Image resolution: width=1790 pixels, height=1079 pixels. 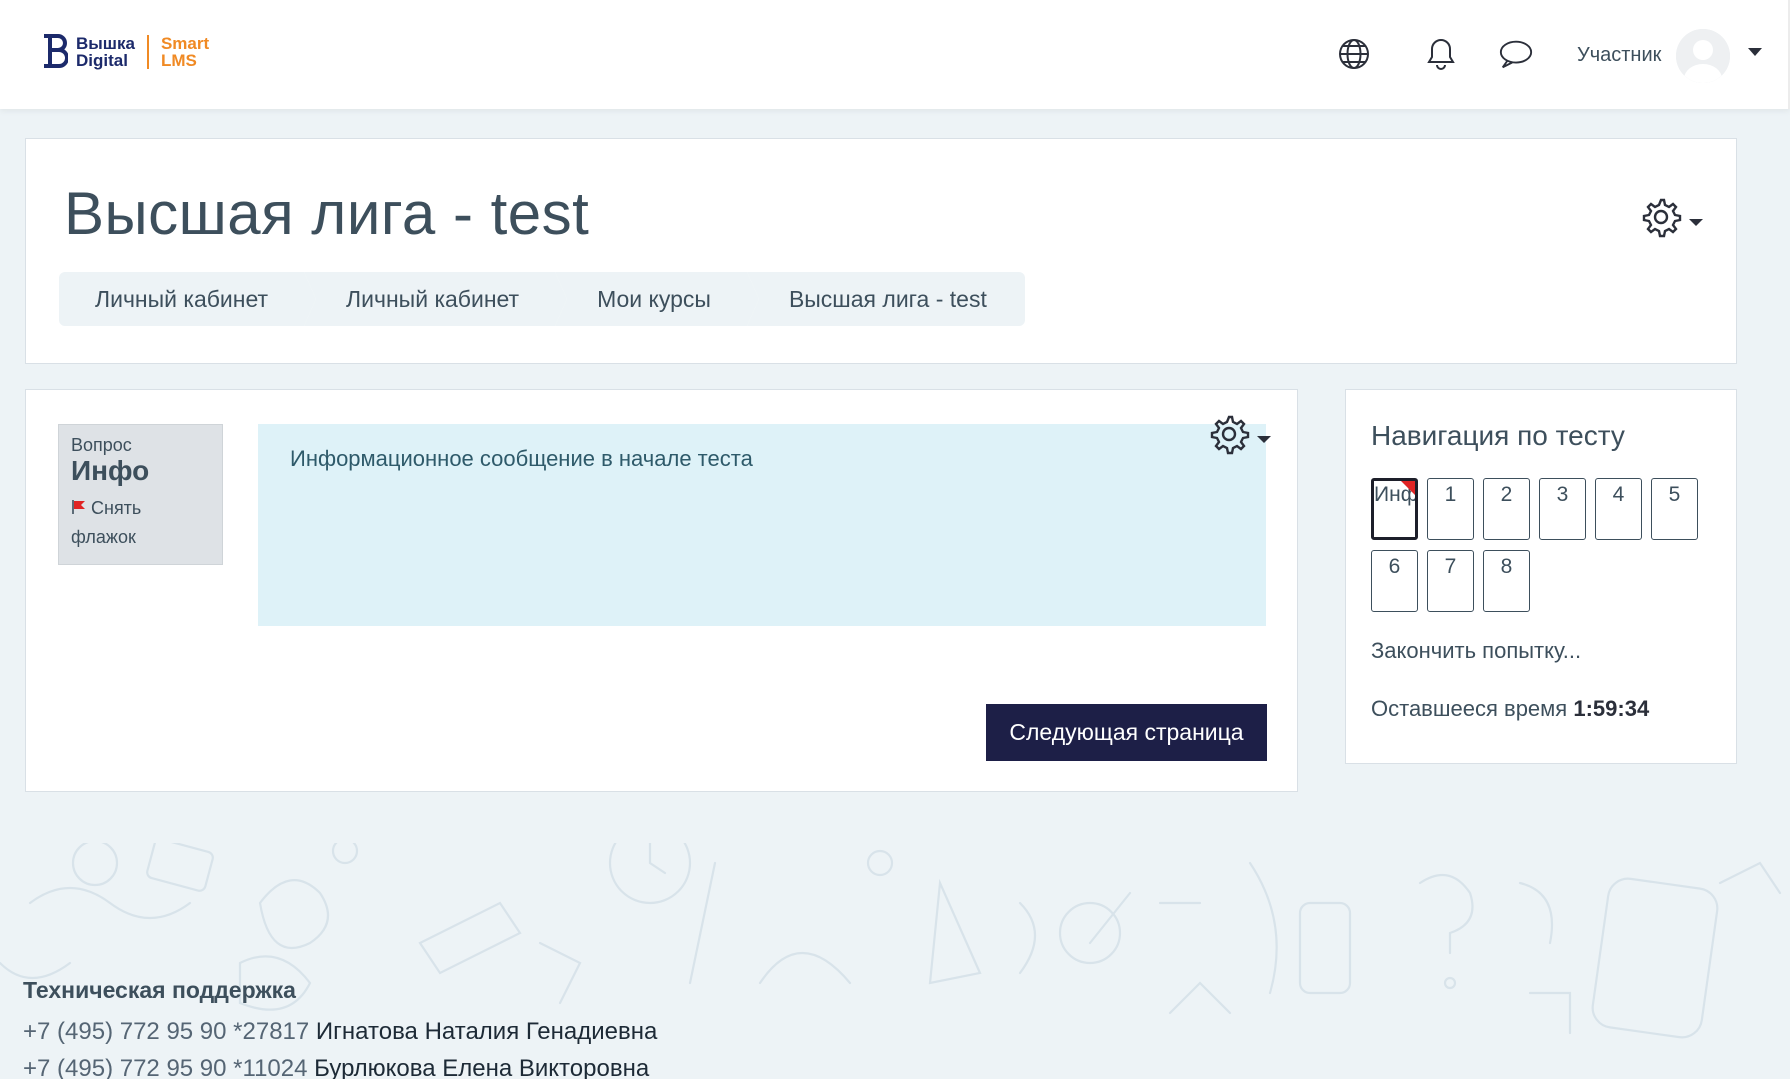 I want to click on time-remaining-label: Оставшееся время, so click(x=1469, y=708).